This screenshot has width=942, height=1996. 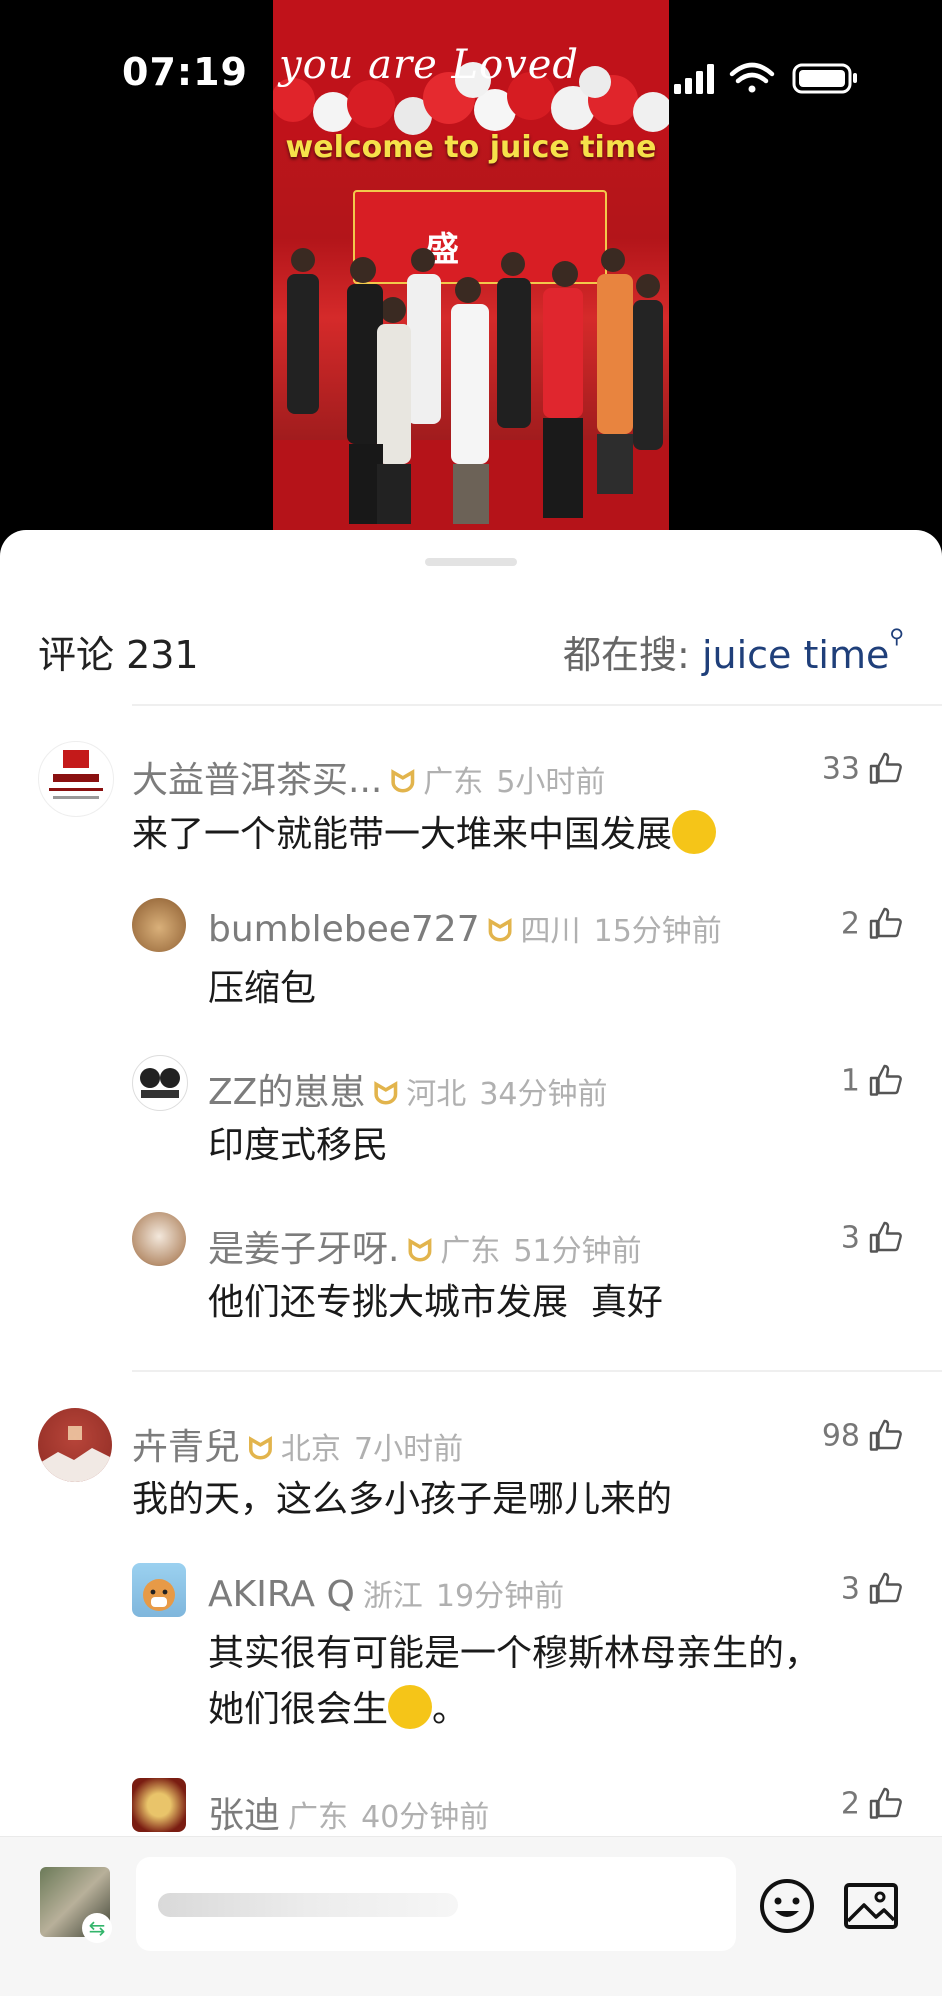 I want to click on comment-text: 他们还专挑大城市发展 真好, so click(x=435, y=1302).